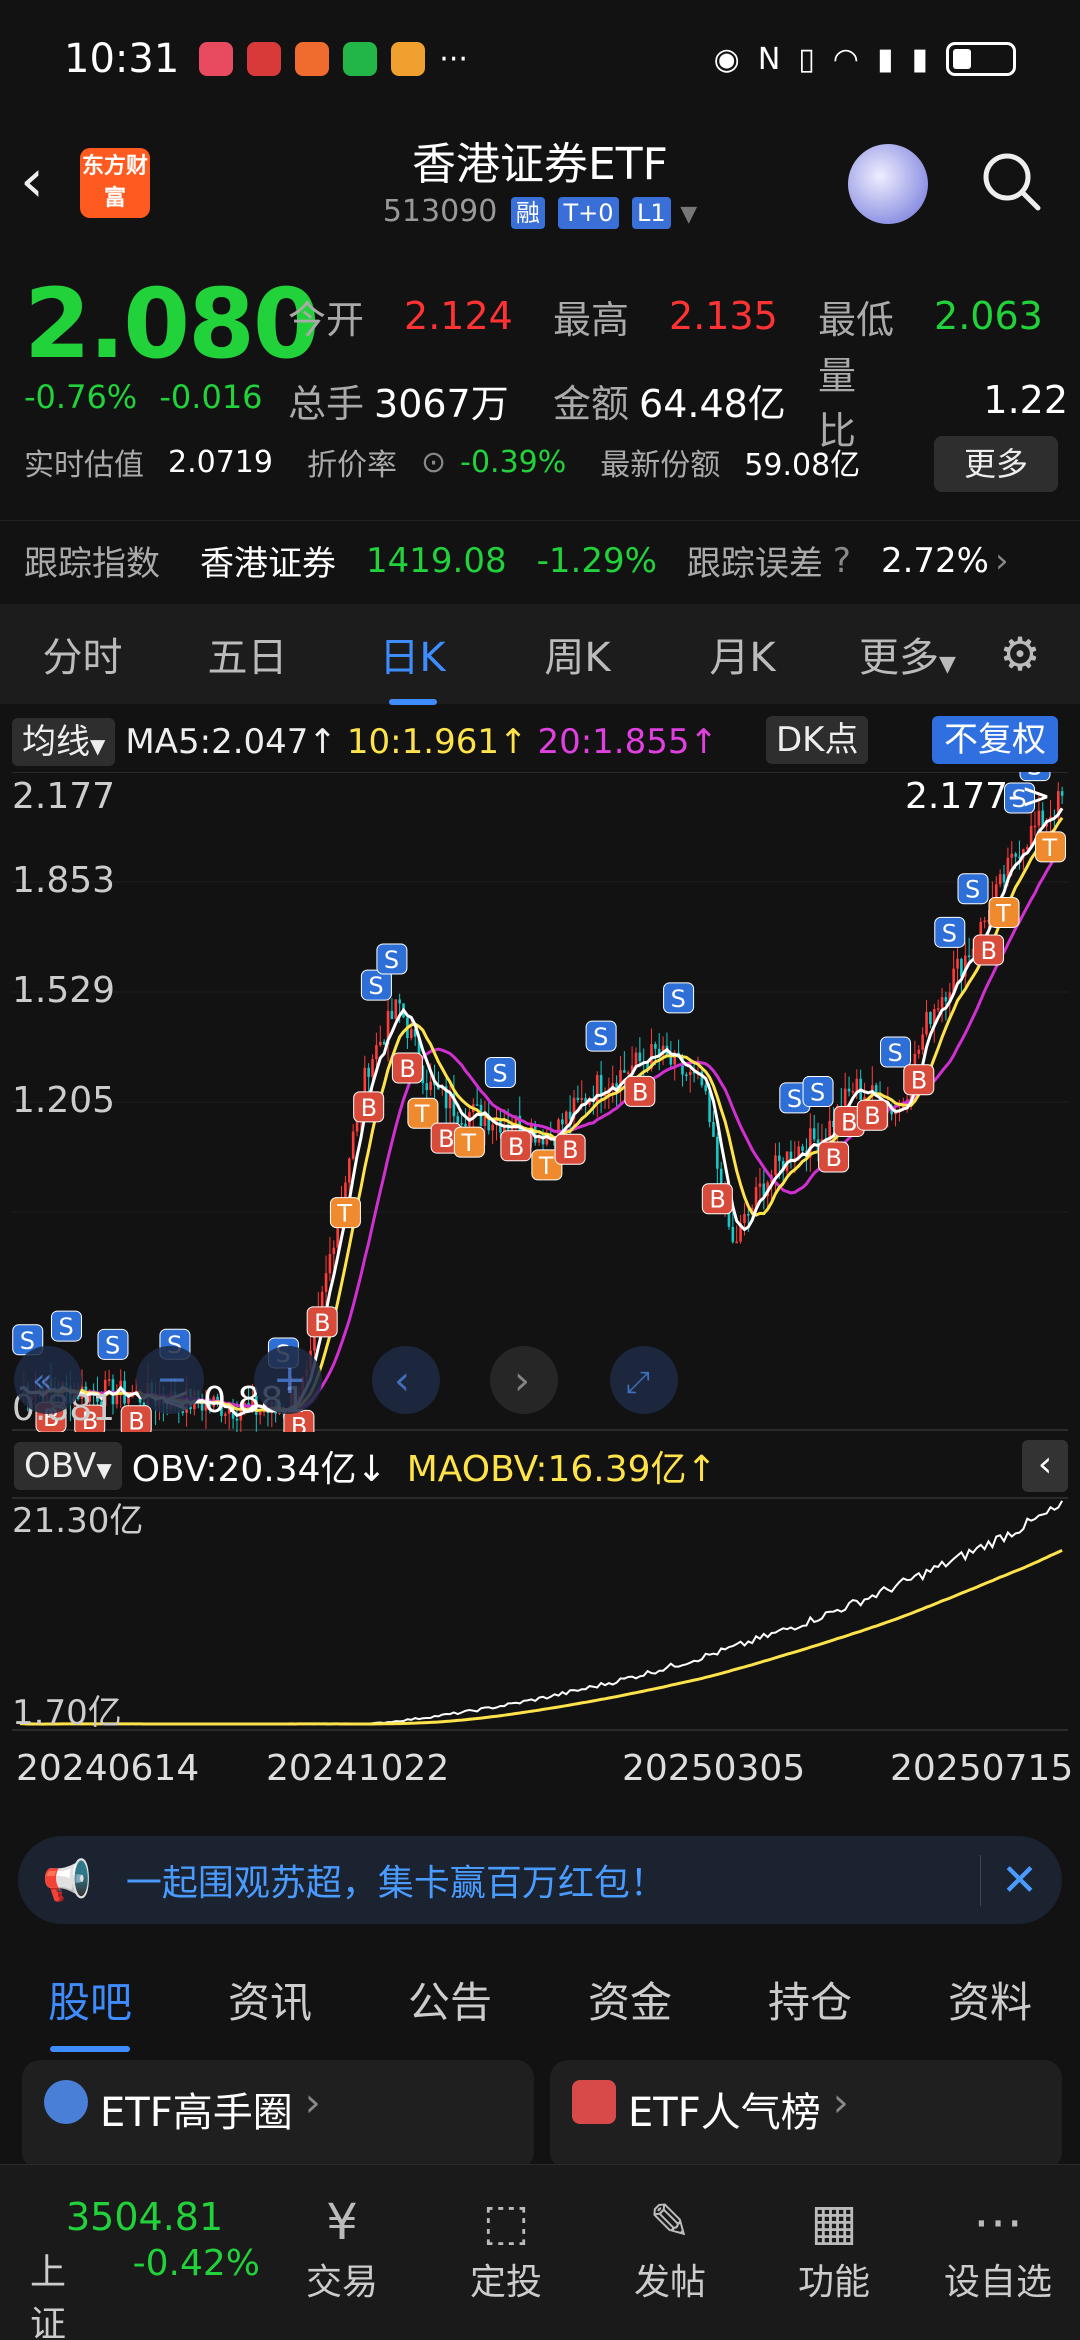  What do you see at coordinates (996, 464) in the screenshot?
I see `more-button: 更多` at bounding box center [996, 464].